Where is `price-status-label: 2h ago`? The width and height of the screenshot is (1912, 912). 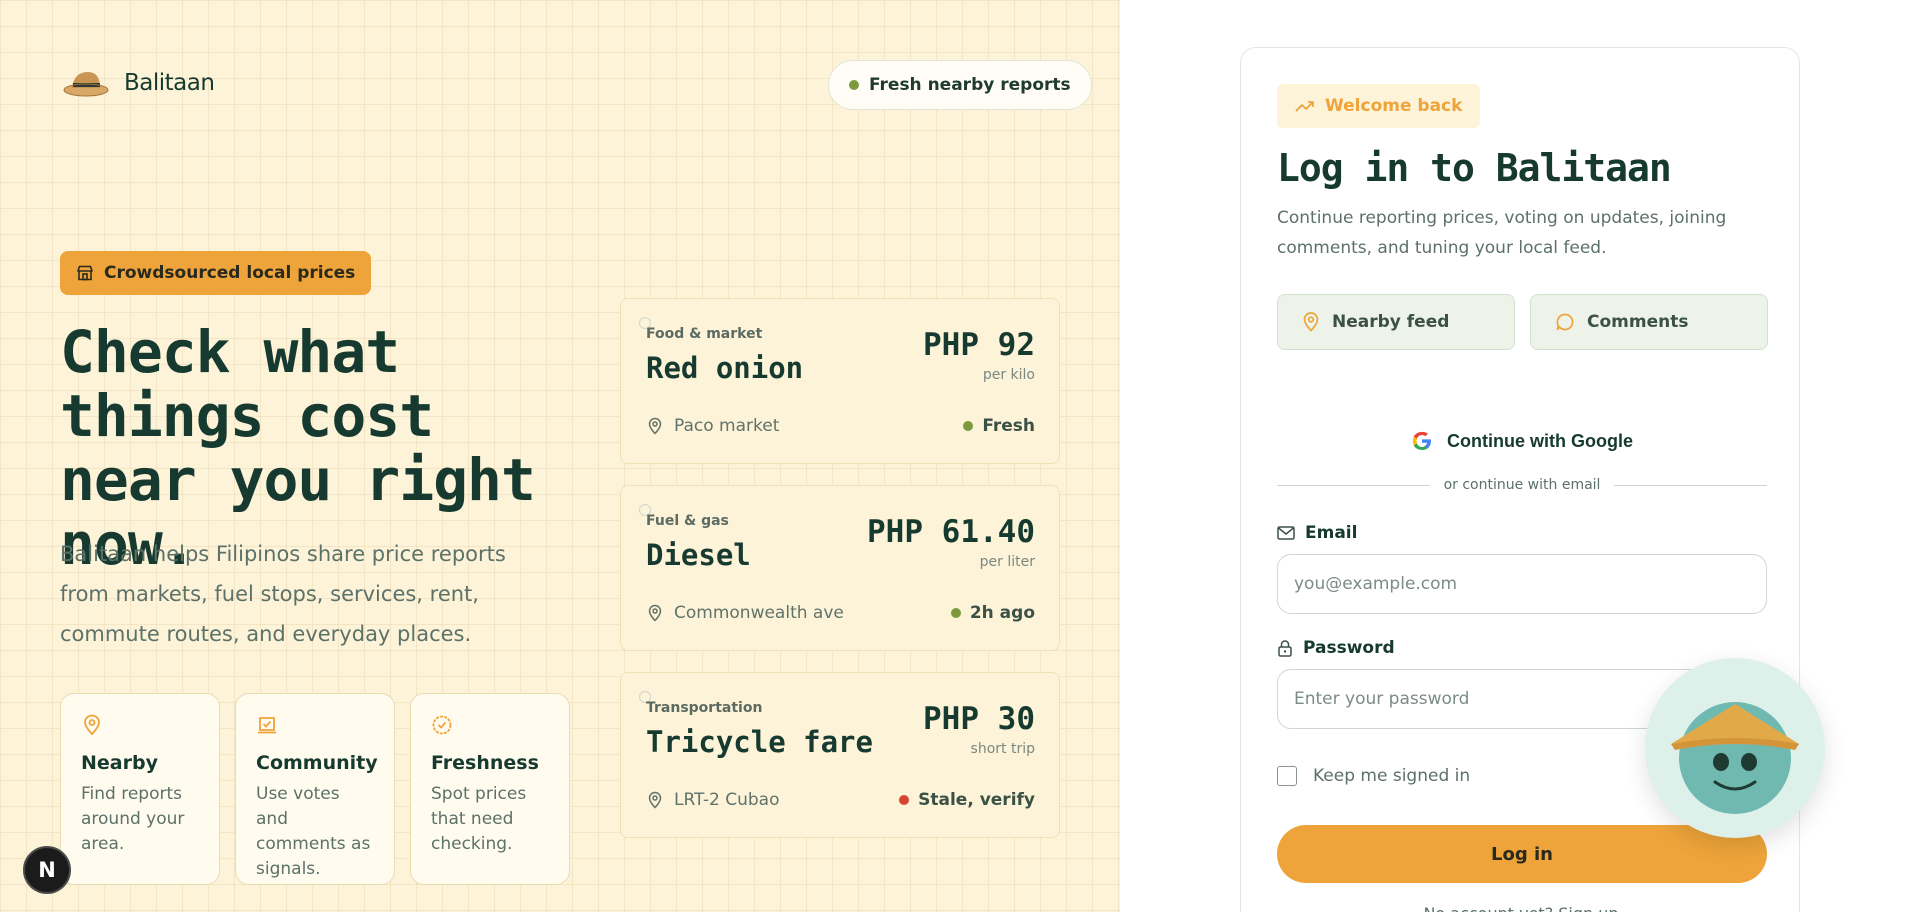 price-status-label: 2h ago is located at coordinates (1002, 613).